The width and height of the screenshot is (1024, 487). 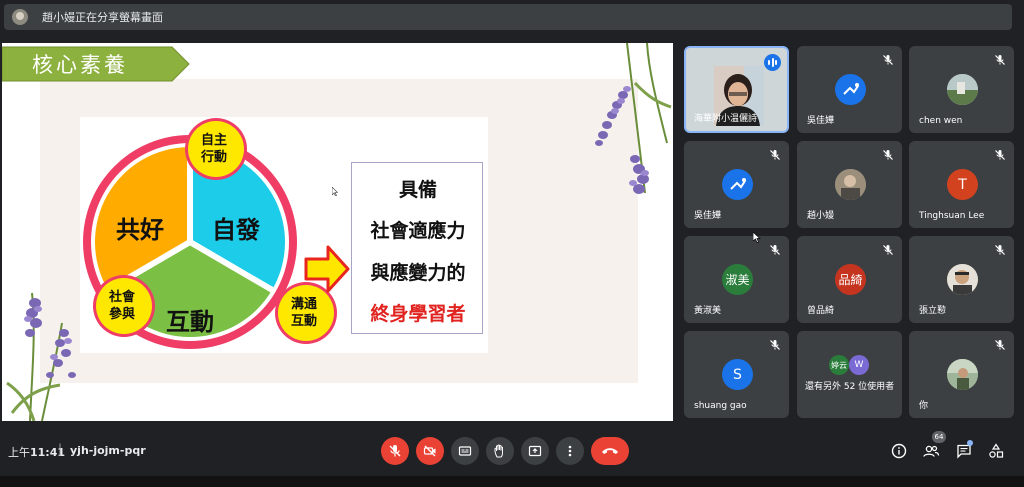 I want to click on participant-name: shuang gao, so click(x=720, y=406).